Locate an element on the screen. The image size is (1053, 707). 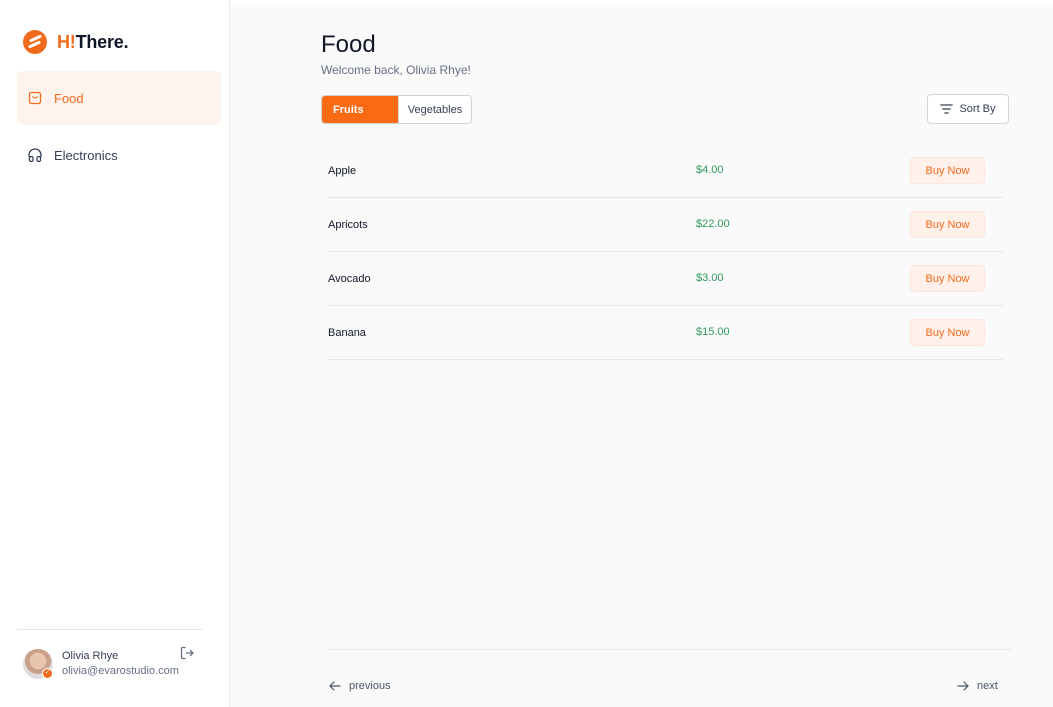
product-name: Banana is located at coordinates (347, 333).